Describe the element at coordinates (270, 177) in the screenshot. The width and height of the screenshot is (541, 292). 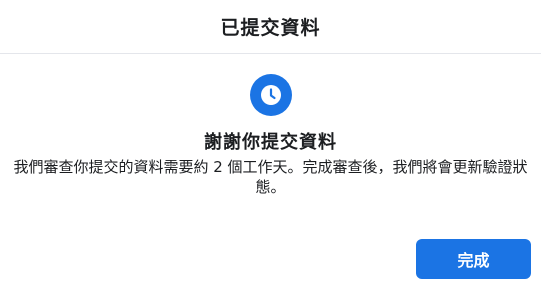
I see `review-message: 我們審查你提交的資料需要約 2 個工作天。完成審查後，我們將會更新驗證狀態。` at that location.